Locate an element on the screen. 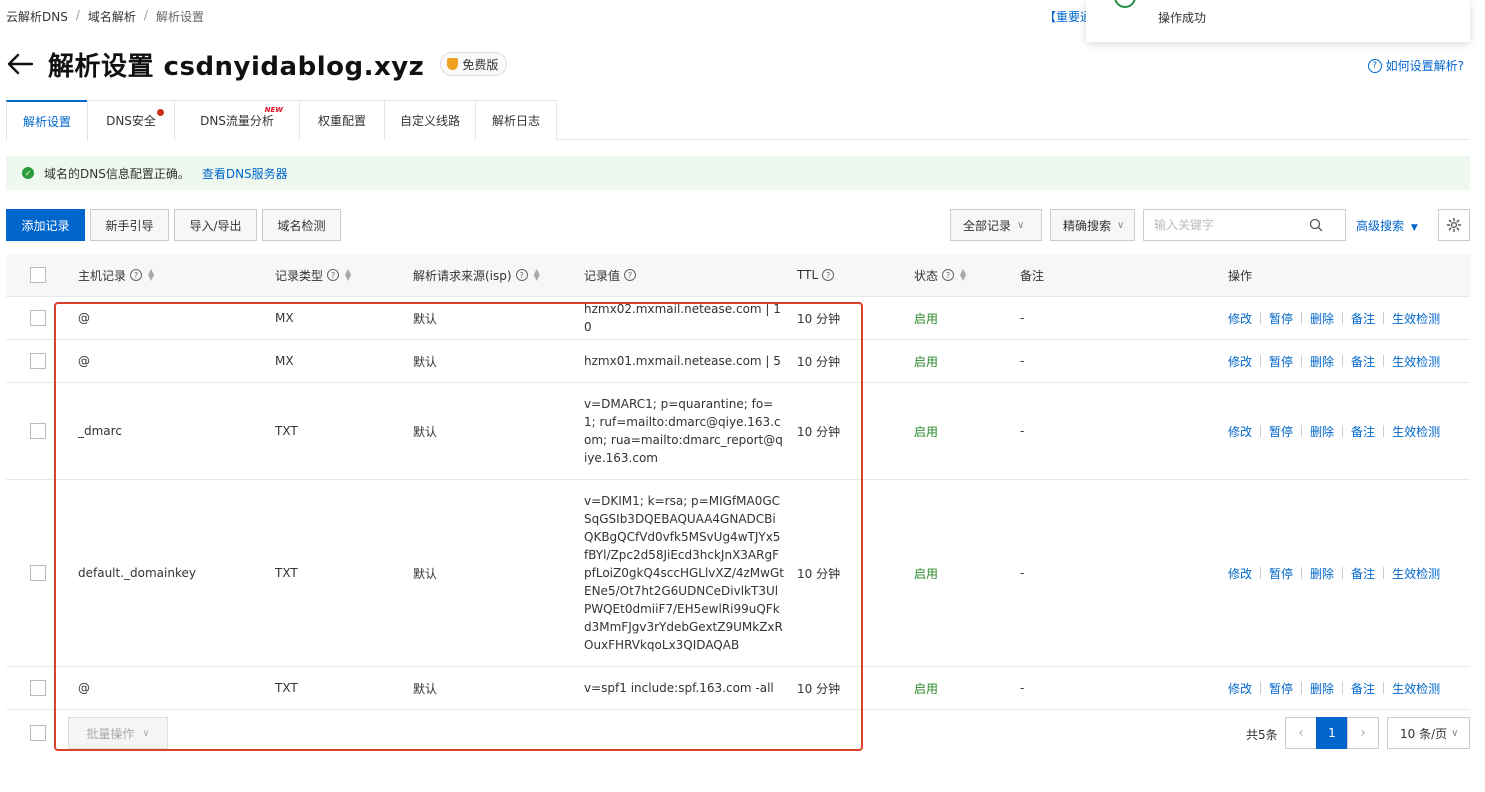 The image size is (1485, 792). select-all-checkbox is located at coordinates (38, 275).